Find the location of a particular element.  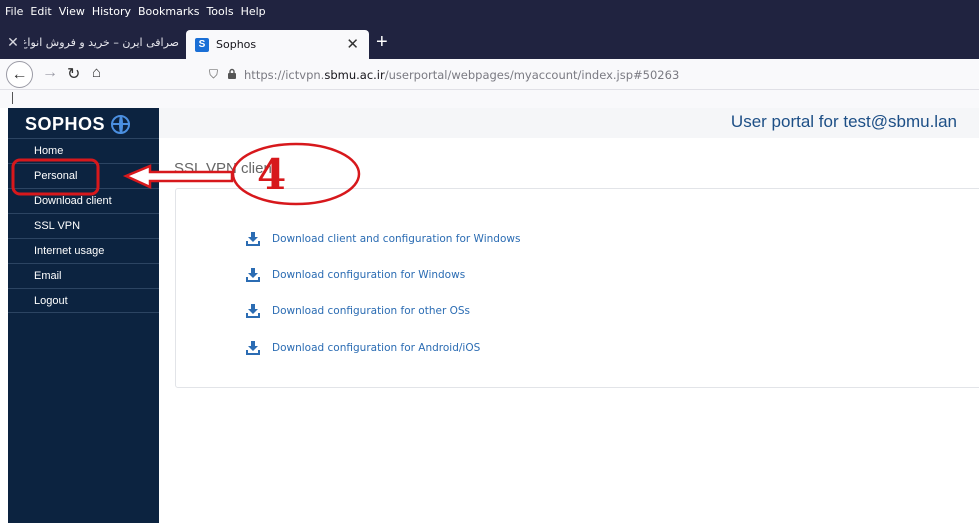

text-cursor is located at coordinates (12, 98).